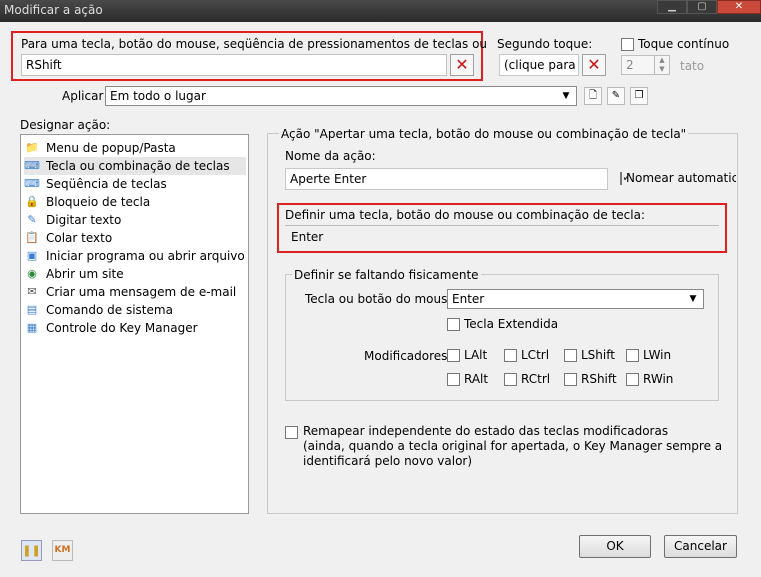 The image size is (761, 577). I want to click on modifier-ralt: RAlt, so click(467, 379).